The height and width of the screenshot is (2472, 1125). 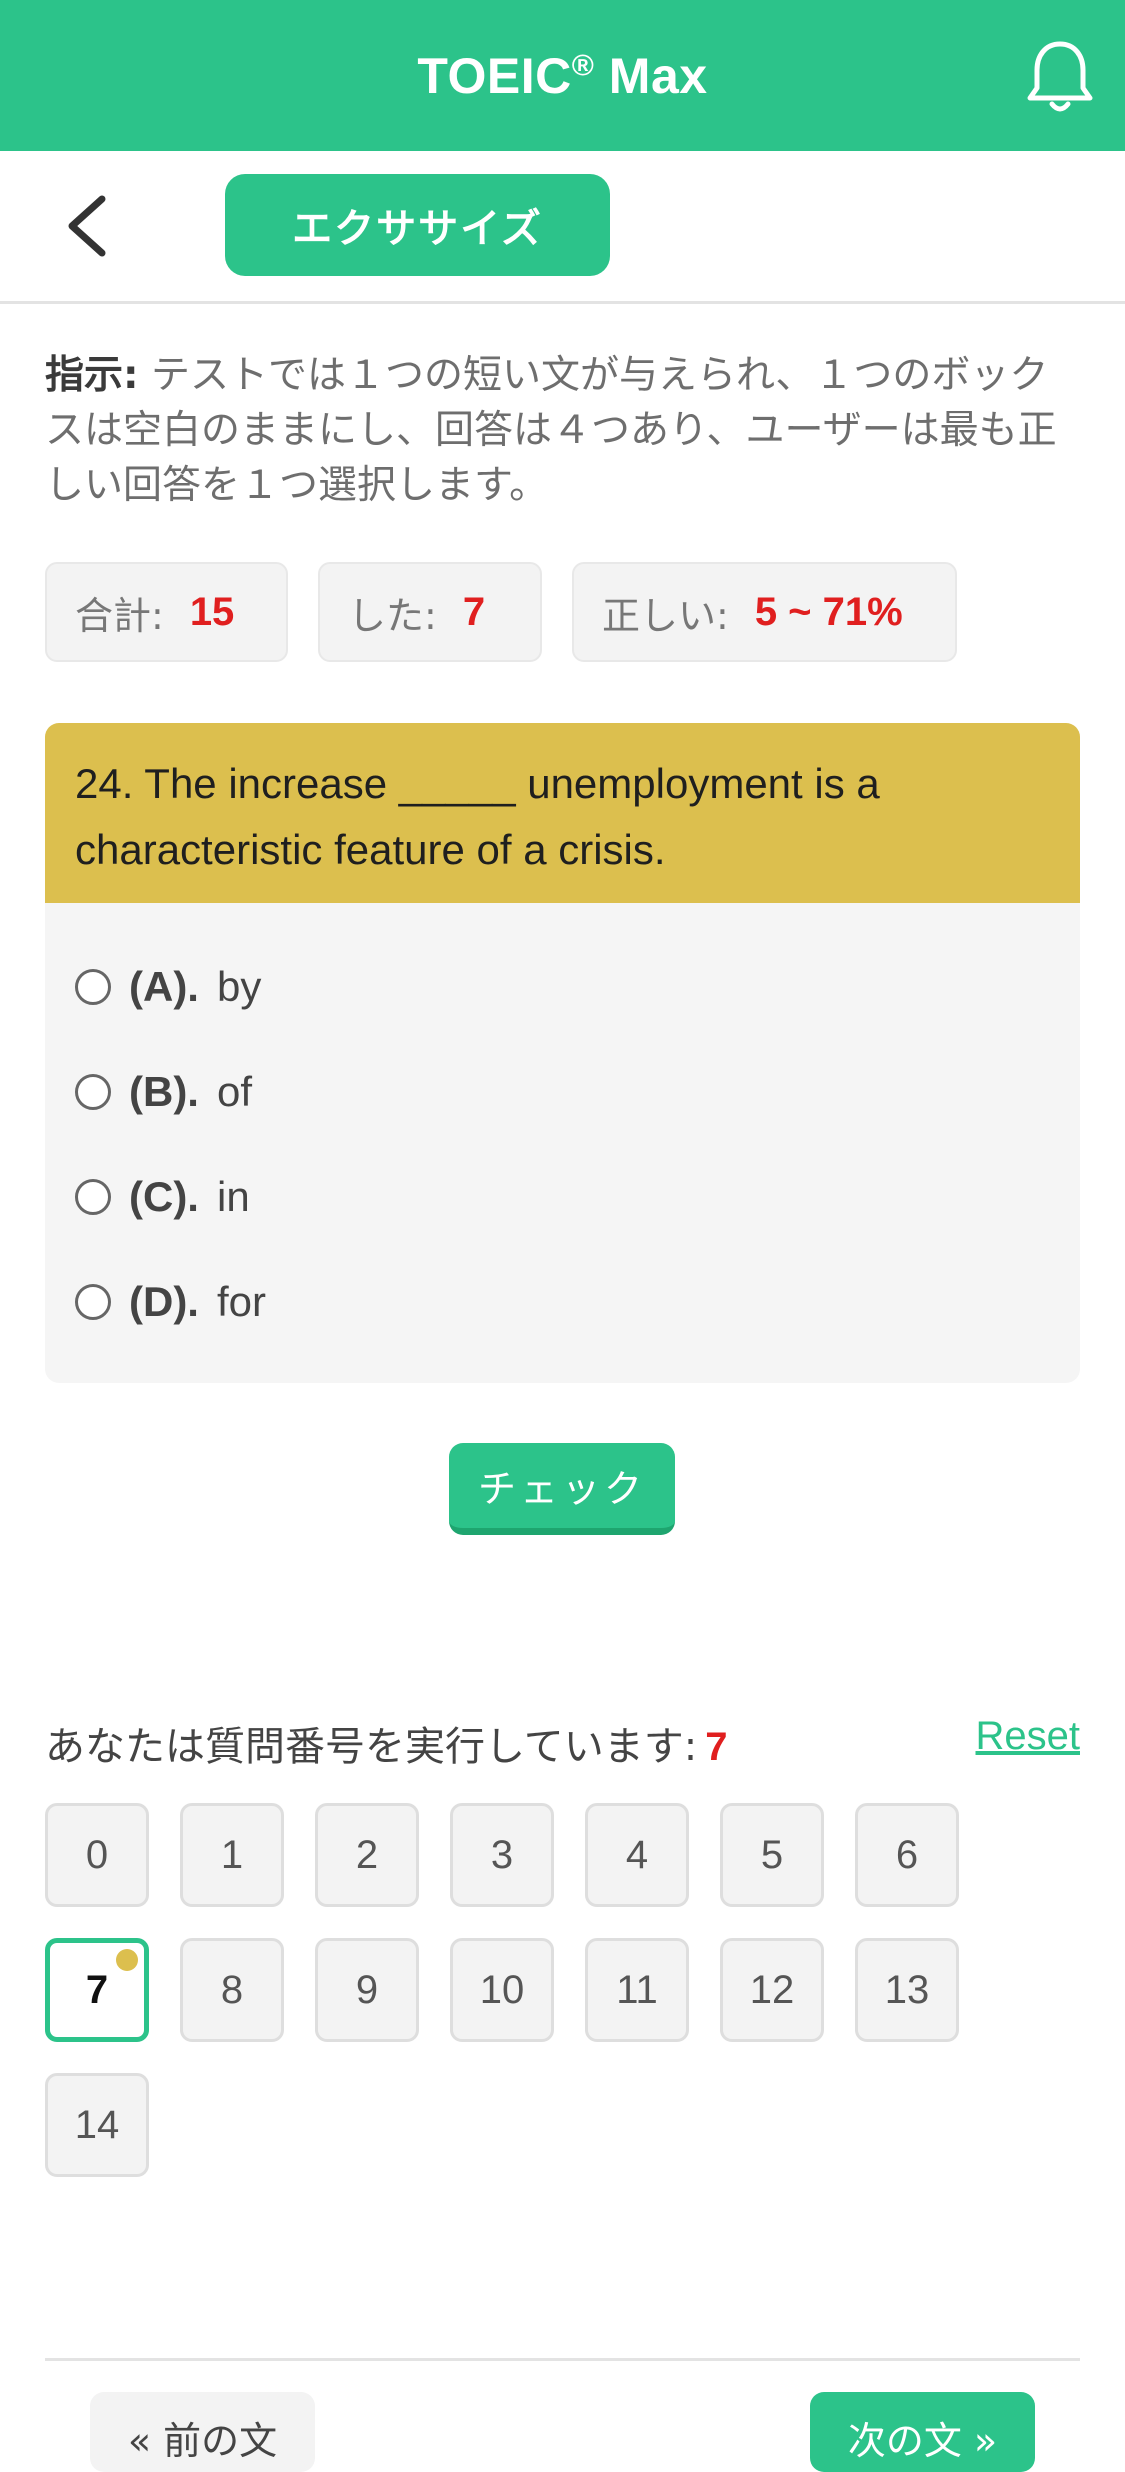 What do you see at coordinates (367, 1990) in the screenshot?
I see `question-number-button: 9` at bounding box center [367, 1990].